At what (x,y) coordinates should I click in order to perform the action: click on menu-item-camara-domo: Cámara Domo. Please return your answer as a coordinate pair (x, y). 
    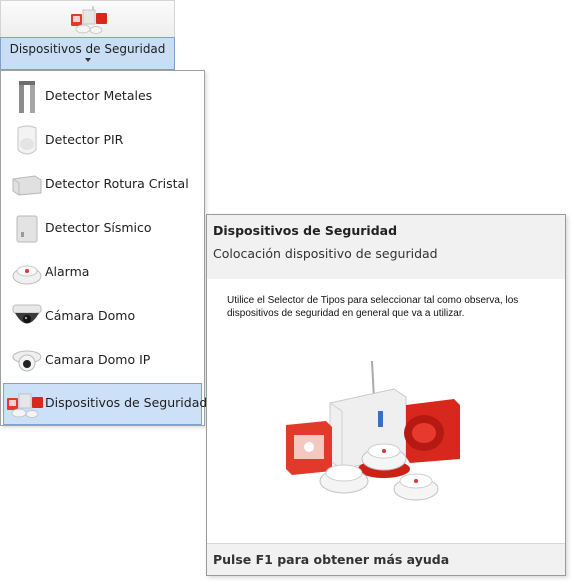
    Looking at the image, I should click on (102, 317).